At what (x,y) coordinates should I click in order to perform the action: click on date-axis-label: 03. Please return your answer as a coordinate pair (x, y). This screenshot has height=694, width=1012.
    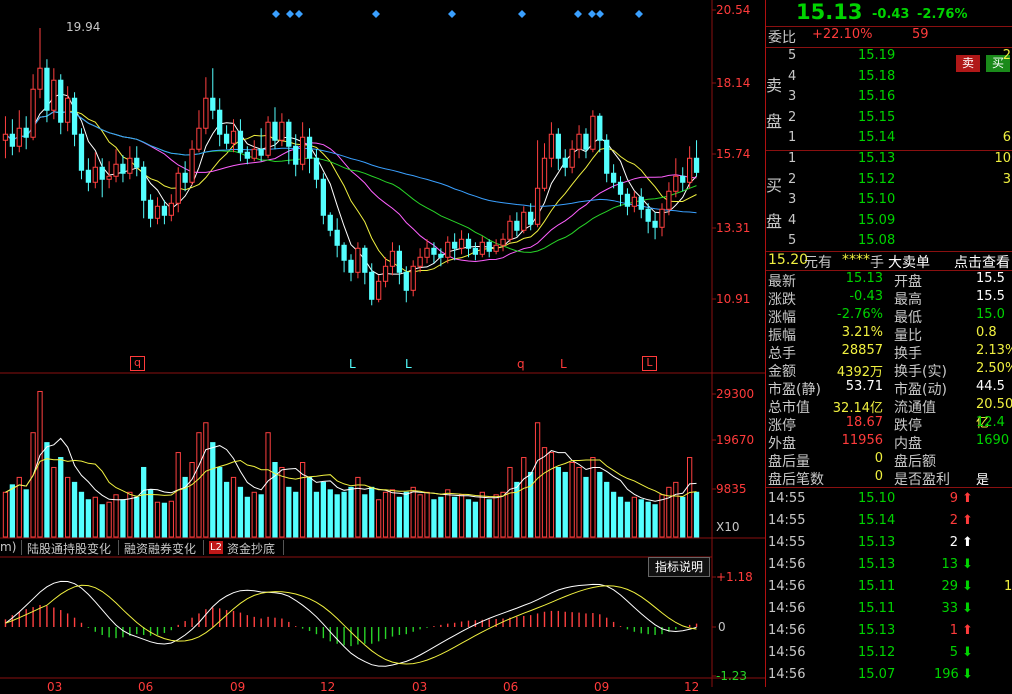
    Looking at the image, I should click on (55, 687).